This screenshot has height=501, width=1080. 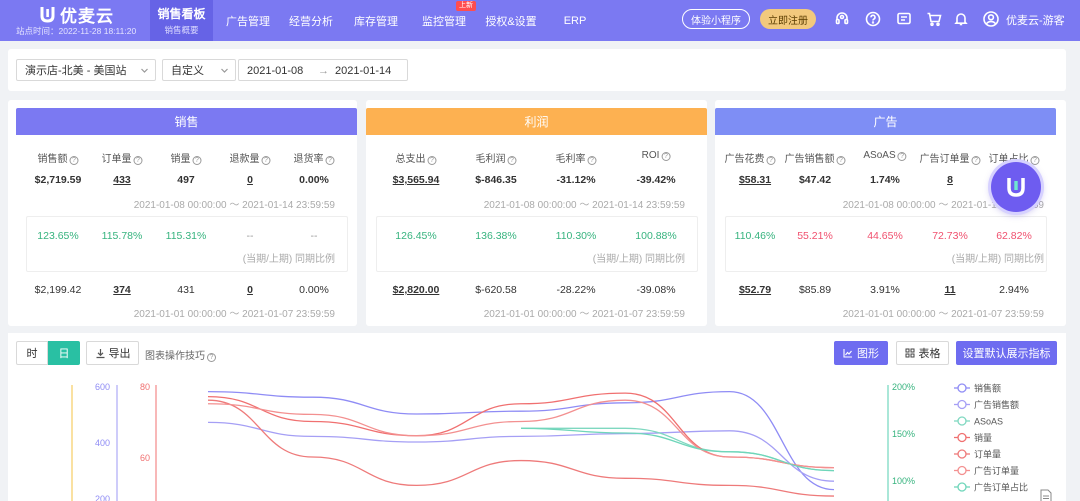 What do you see at coordinates (755, 290) in the screenshot?
I see `ad-spend-previous-link: $52.79` at bounding box center [755, 290].